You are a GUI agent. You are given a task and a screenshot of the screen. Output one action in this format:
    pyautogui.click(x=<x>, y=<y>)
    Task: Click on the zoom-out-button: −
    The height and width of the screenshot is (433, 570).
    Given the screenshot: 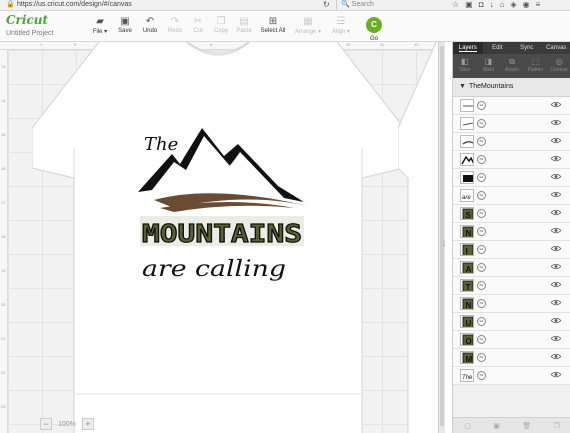 What is the action you would take?
    pyautogui.click(x=46, y=424)
    